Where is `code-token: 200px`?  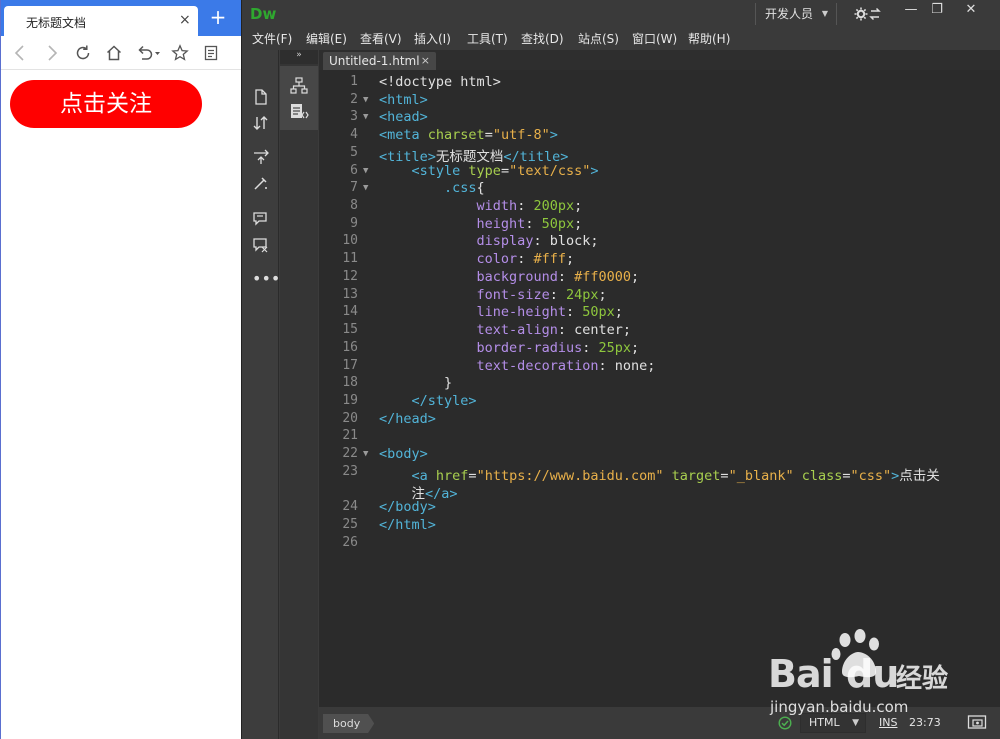 code-token: 200px is located at coordinates (554, 206).